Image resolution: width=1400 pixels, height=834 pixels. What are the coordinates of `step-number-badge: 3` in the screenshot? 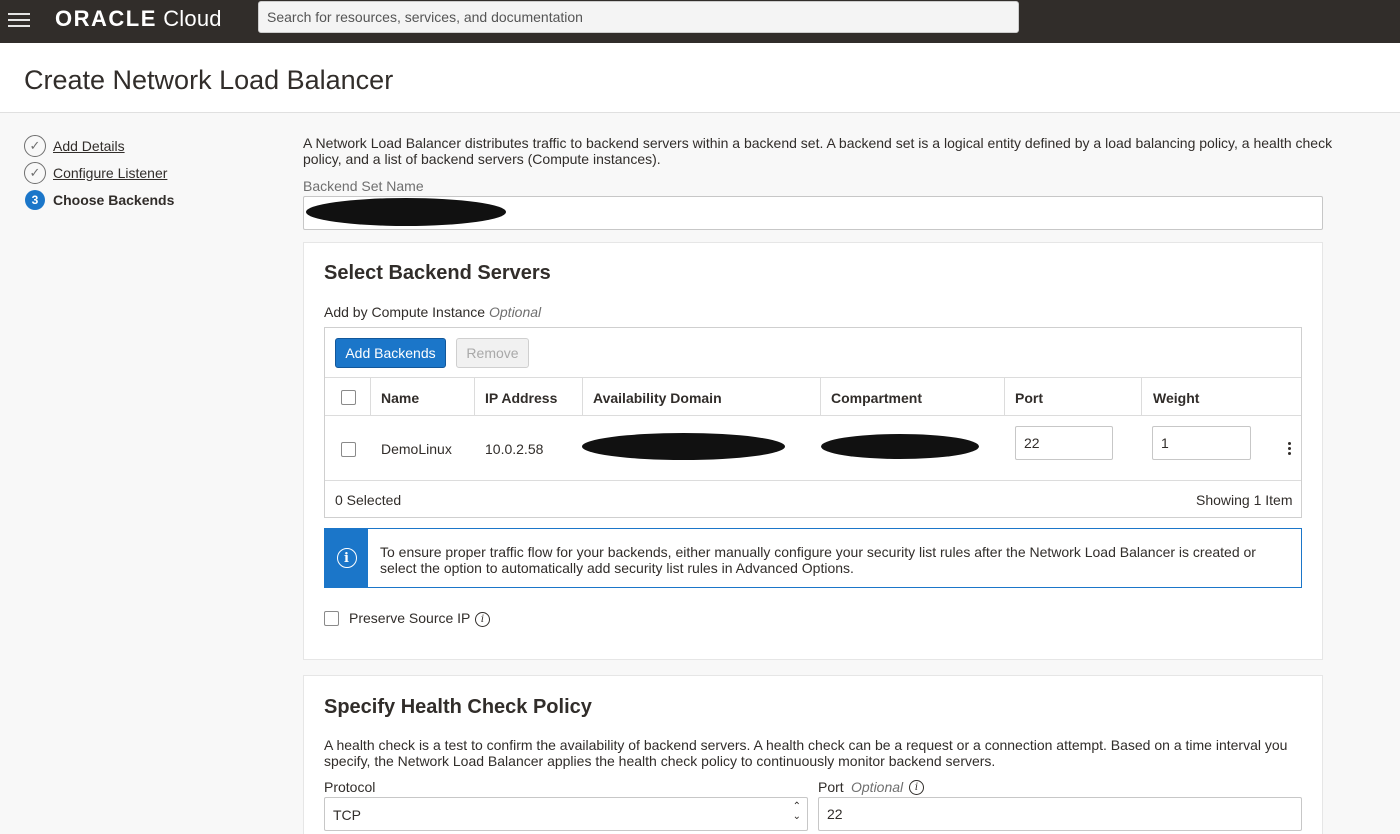 It's located at (35, 199).